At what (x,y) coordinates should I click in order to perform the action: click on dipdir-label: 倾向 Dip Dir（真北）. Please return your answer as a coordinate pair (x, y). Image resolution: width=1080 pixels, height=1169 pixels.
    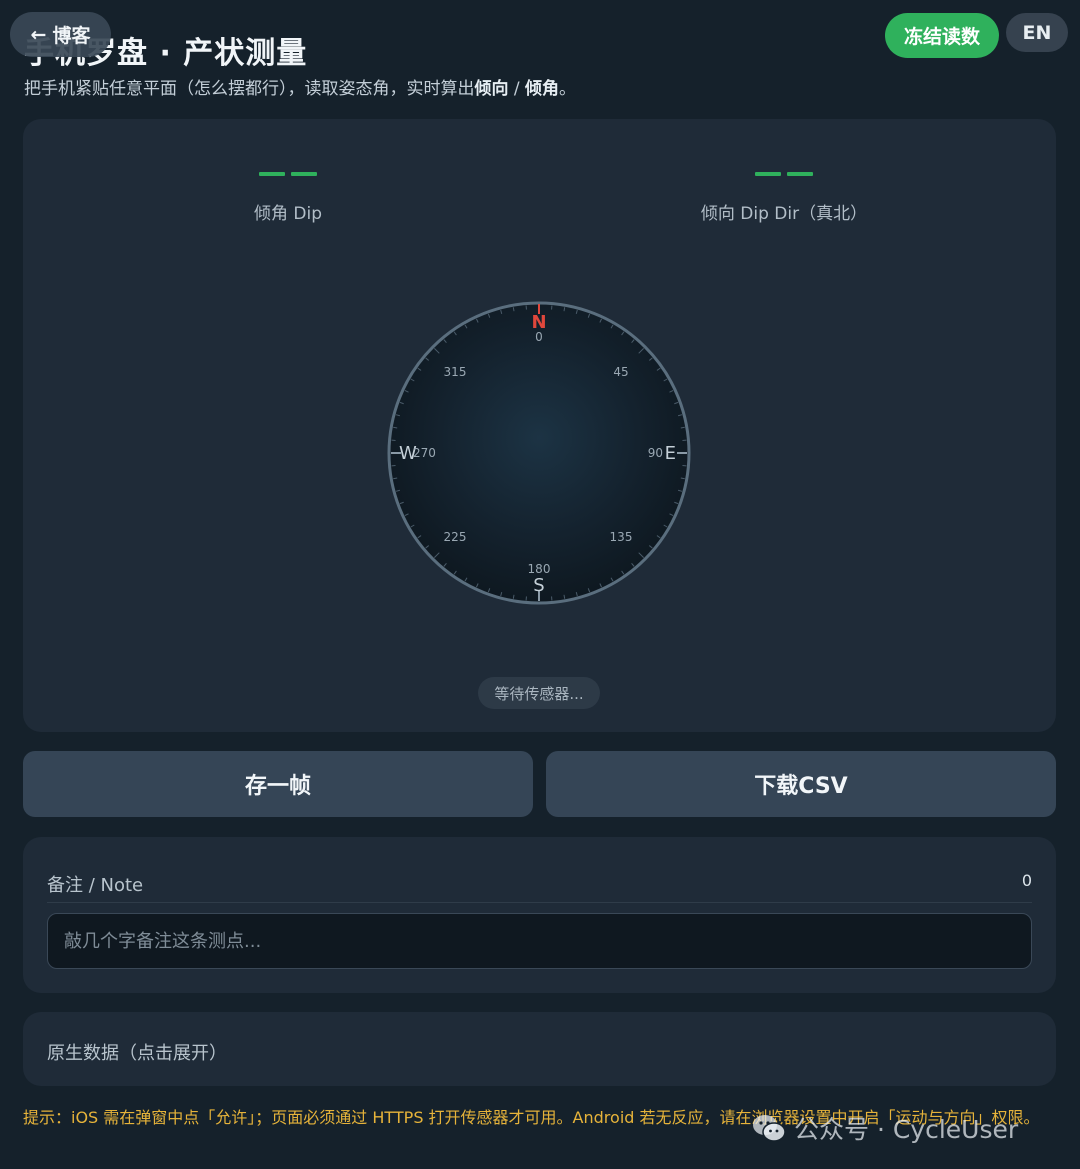
    Looking at the image, I should click on (784, 214).